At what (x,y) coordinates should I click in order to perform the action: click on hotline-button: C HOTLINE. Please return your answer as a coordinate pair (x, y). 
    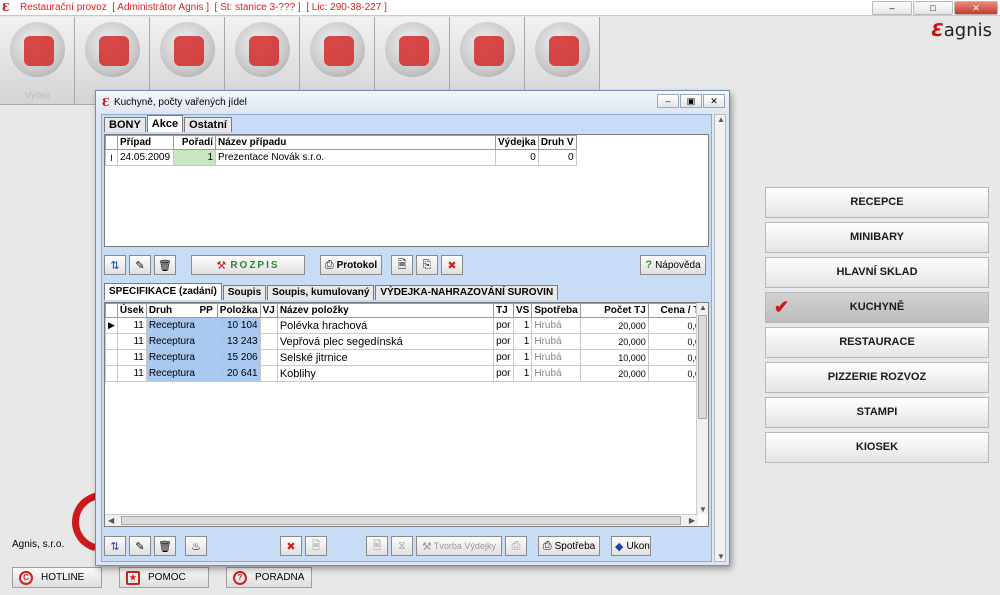
    Looking at the image, I should click on (57, 577).